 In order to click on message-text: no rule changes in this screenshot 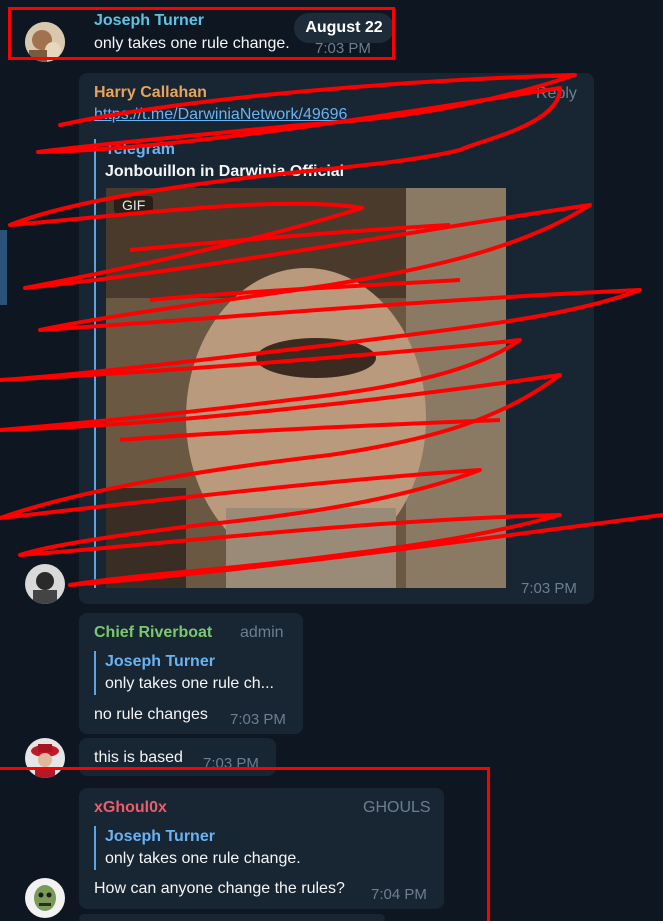, I will do `click(151, 714)`.